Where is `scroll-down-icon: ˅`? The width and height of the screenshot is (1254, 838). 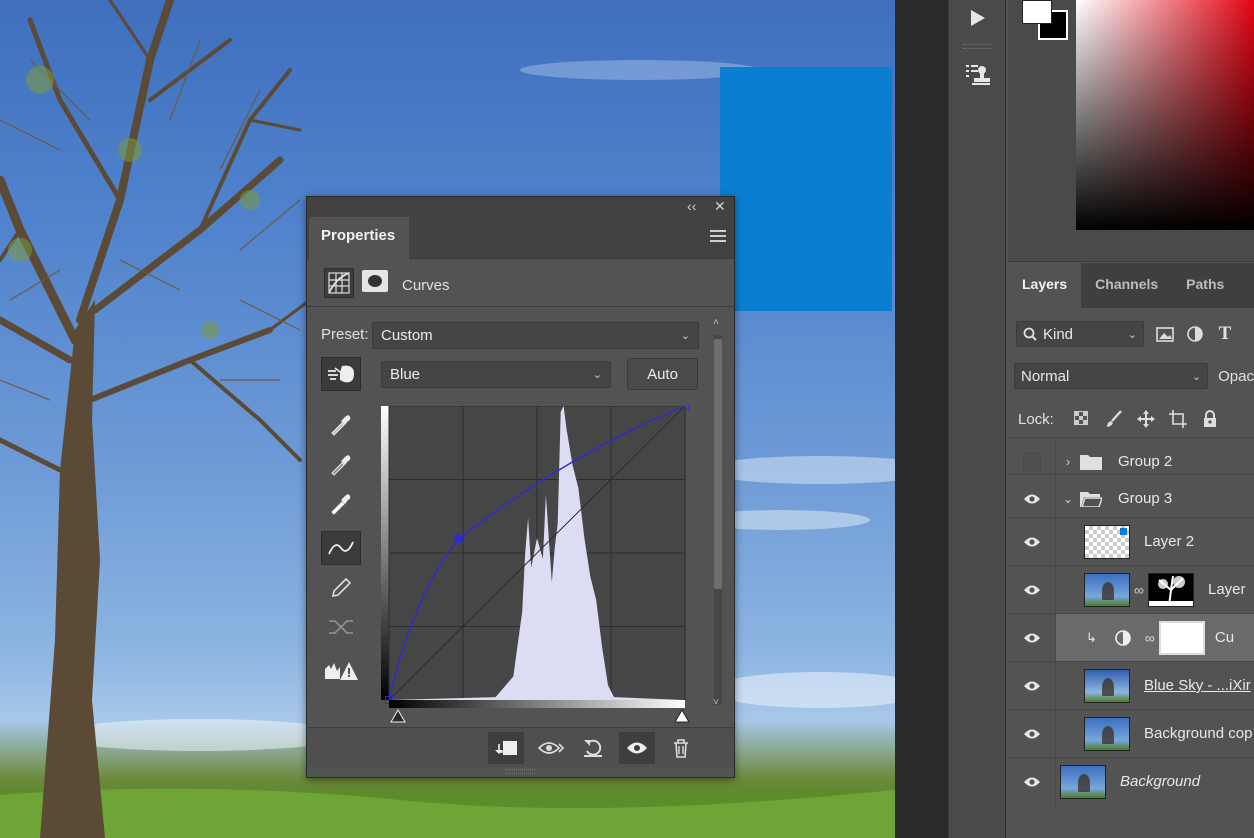 scroll-down-icon: ˅ is located at coordinates (716, 702).